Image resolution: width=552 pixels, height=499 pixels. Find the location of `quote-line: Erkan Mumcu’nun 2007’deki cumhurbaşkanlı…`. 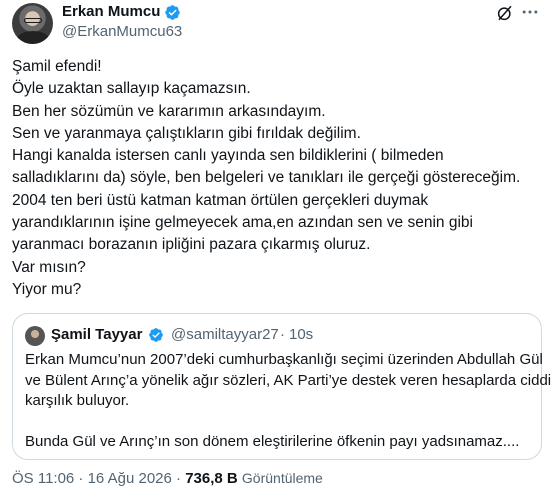

quote-line: Erkan Mumcu’nun 2007’deki cumhurbaşkanlı… is located at coordinates (284, 359).